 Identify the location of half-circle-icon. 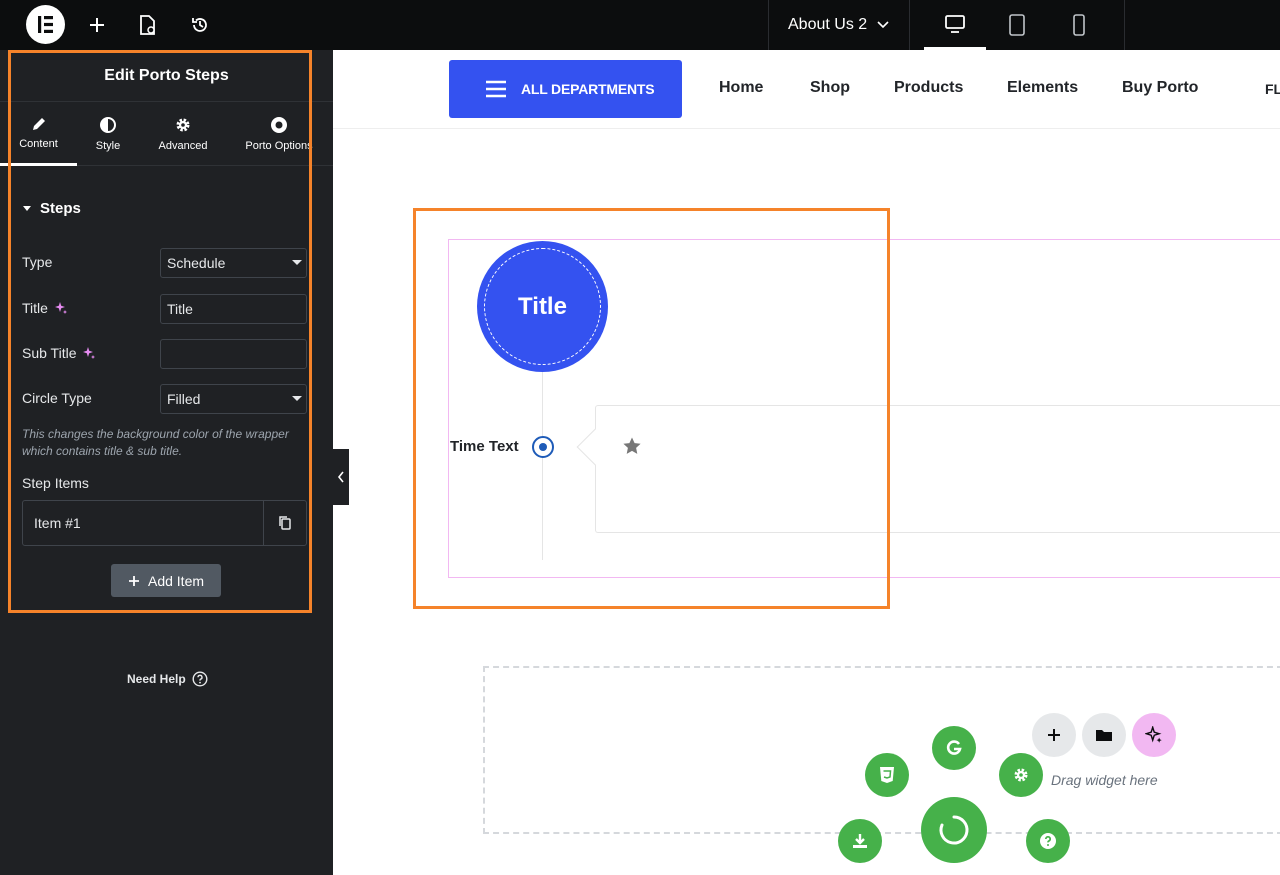
(108, 125).